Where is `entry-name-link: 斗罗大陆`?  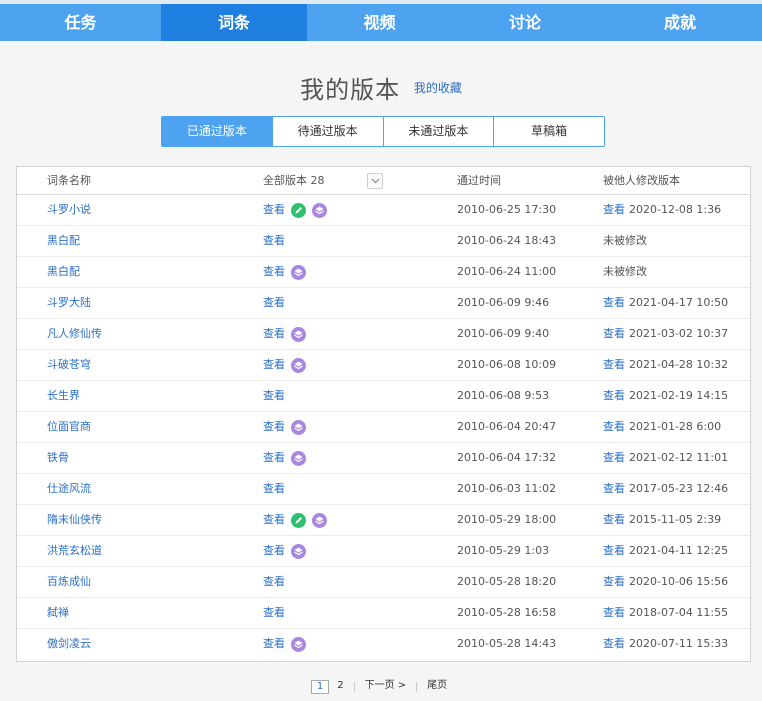 entry-name-link: 斗罗大陆 is located at coordinates (69, 303).